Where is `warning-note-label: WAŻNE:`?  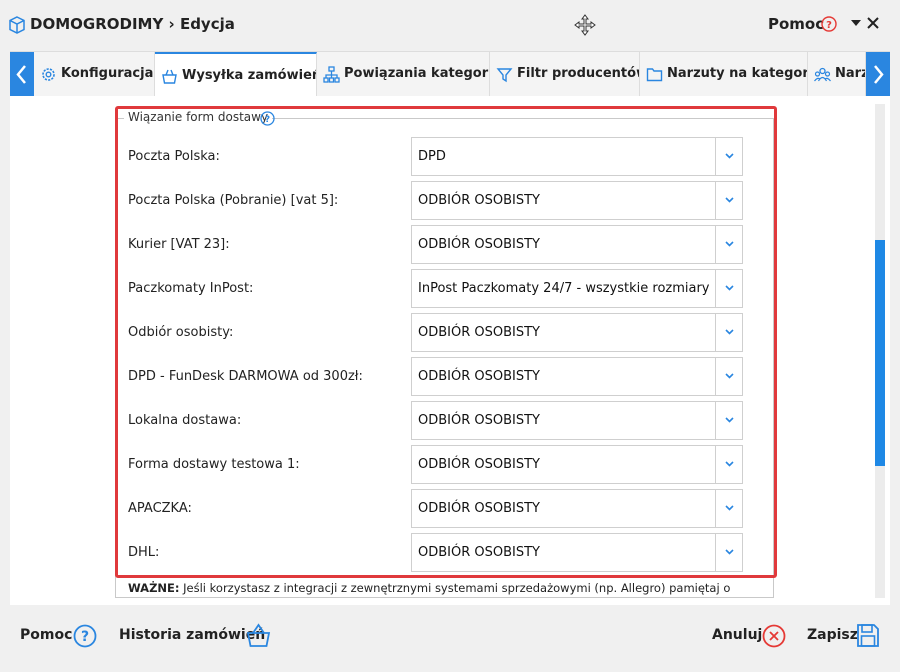
warning-note-label: WAŻNE: is located at coordinates (154, 588).